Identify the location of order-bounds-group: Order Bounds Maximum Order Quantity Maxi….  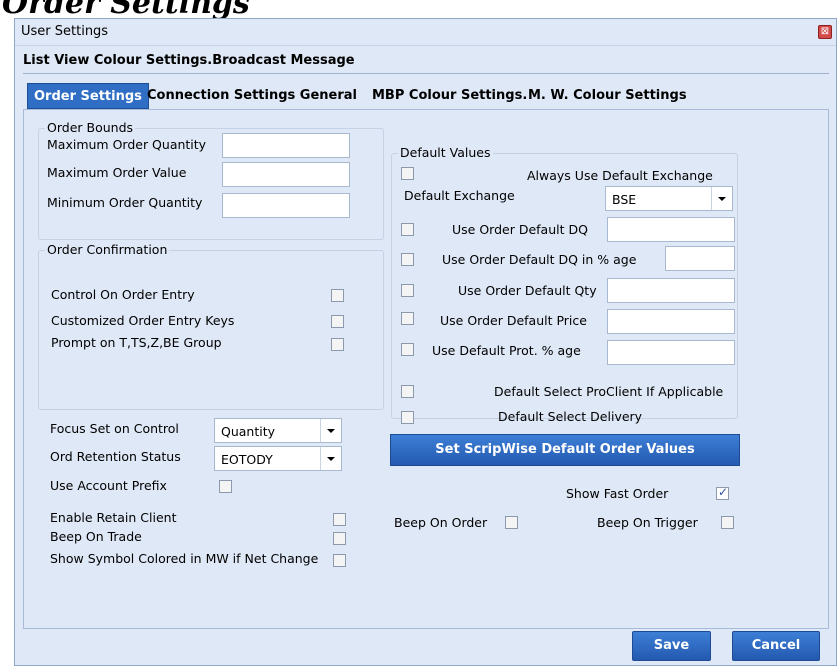
(211, 180).